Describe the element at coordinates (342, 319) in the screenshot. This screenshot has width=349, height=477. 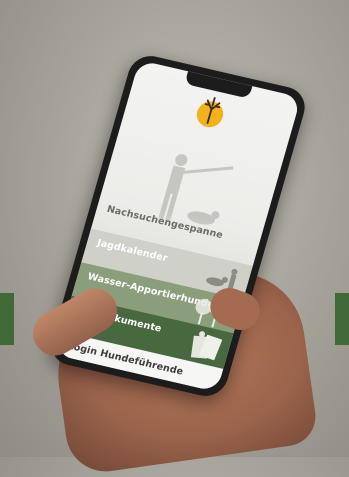
I see `right-green-accent` at that location.